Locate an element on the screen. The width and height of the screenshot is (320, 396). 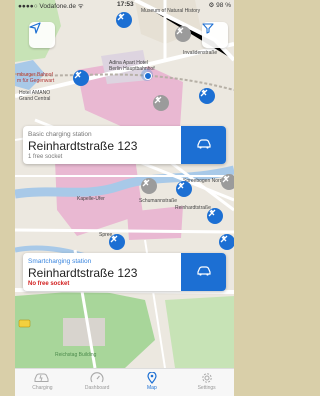
map-label-reinhardtstrasse: Reinhardtstraße is located at coordinates (193, 208).